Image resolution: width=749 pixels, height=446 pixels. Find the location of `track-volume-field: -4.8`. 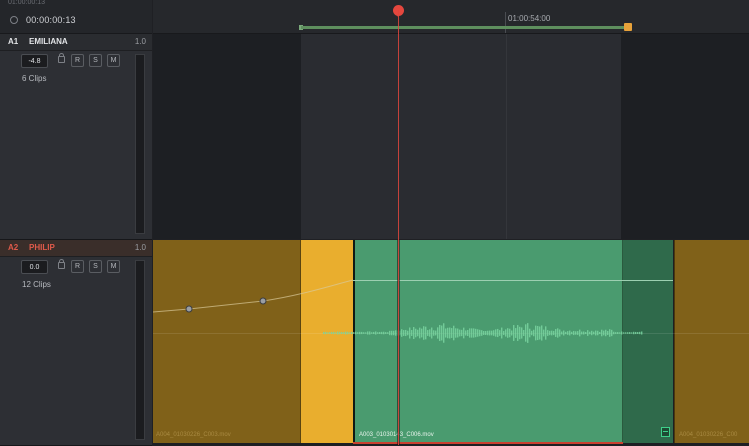

track-volume-field: -4.8 is located at coordinates (34, 61).